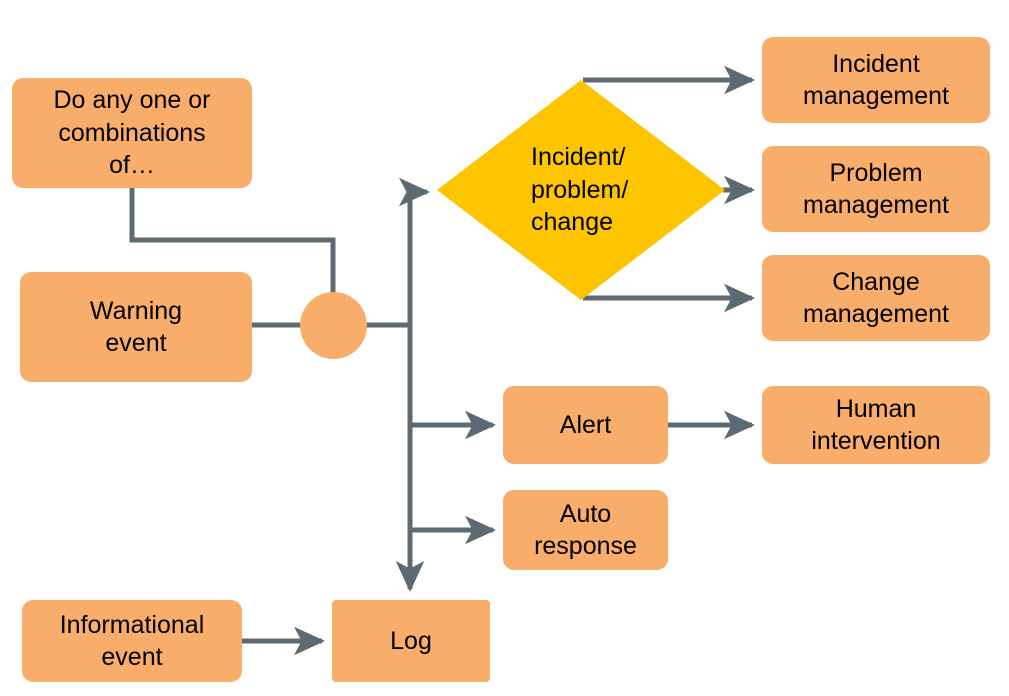 Image resolution: width=1009 pixels, height=696 pixels. Describe the element at coordinates (333, 325) in the screenshot. I see `node-junction-connector` at that location.